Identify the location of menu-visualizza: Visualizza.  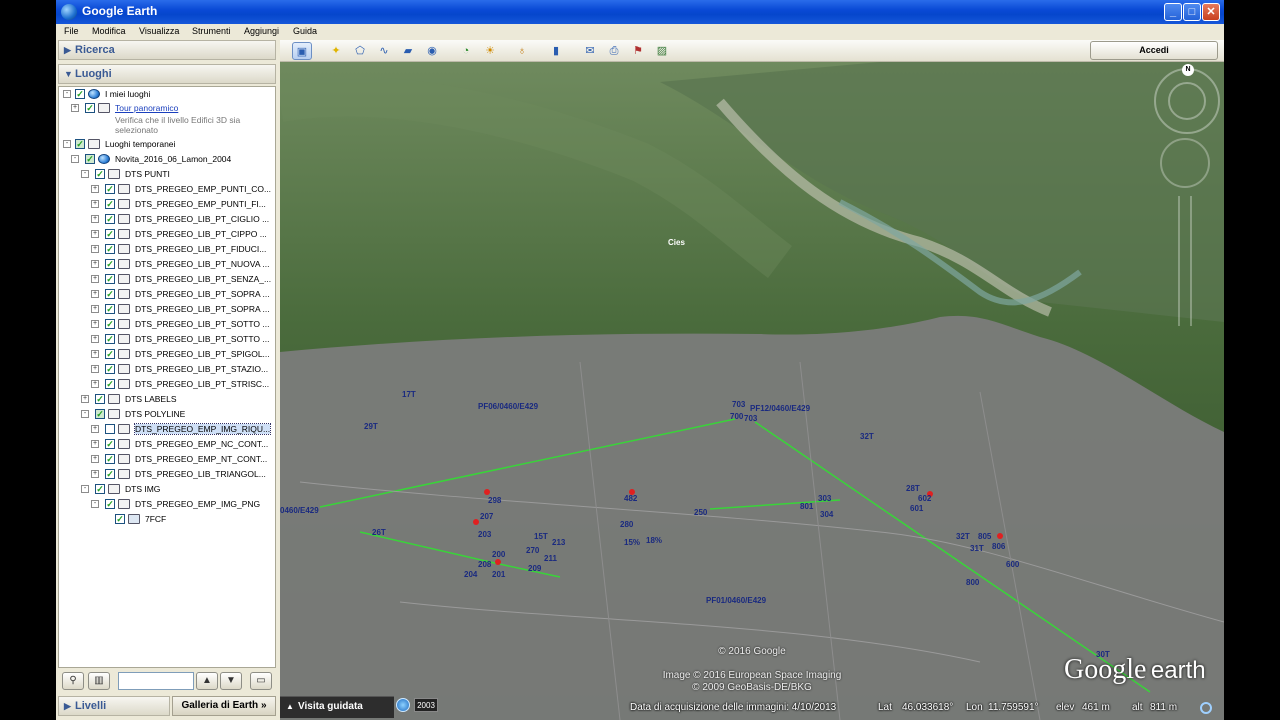
(159, 31).